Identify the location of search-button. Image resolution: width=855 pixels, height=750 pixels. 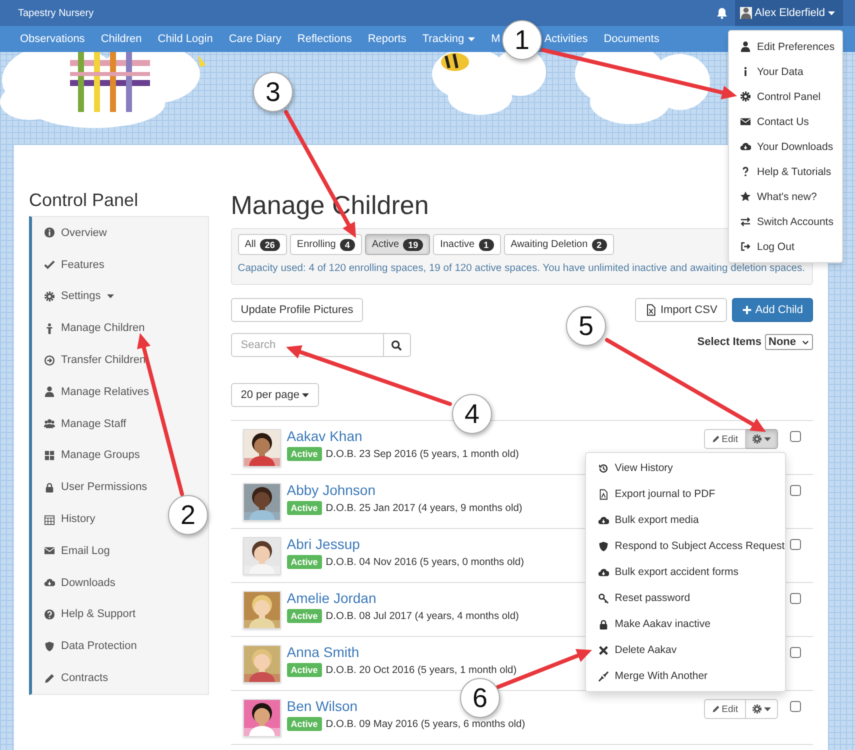
(397, 345).